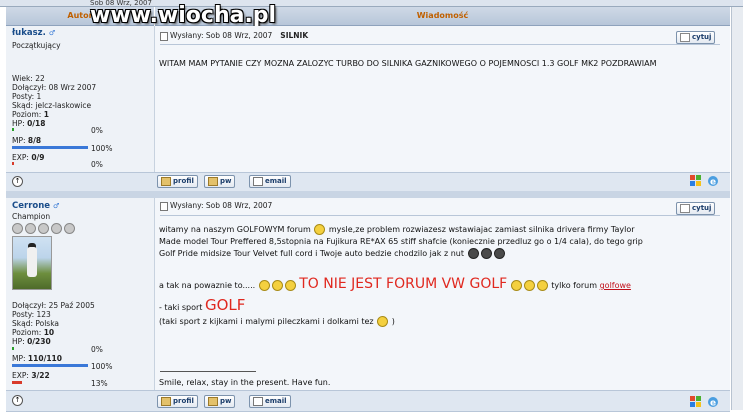 The width and height of the screenshot is (743, 412). What do you see at coordinates (37, 358) in the screenshot?
I see `post2-mp: MP: 110/110` at bounding box center [37, 358].